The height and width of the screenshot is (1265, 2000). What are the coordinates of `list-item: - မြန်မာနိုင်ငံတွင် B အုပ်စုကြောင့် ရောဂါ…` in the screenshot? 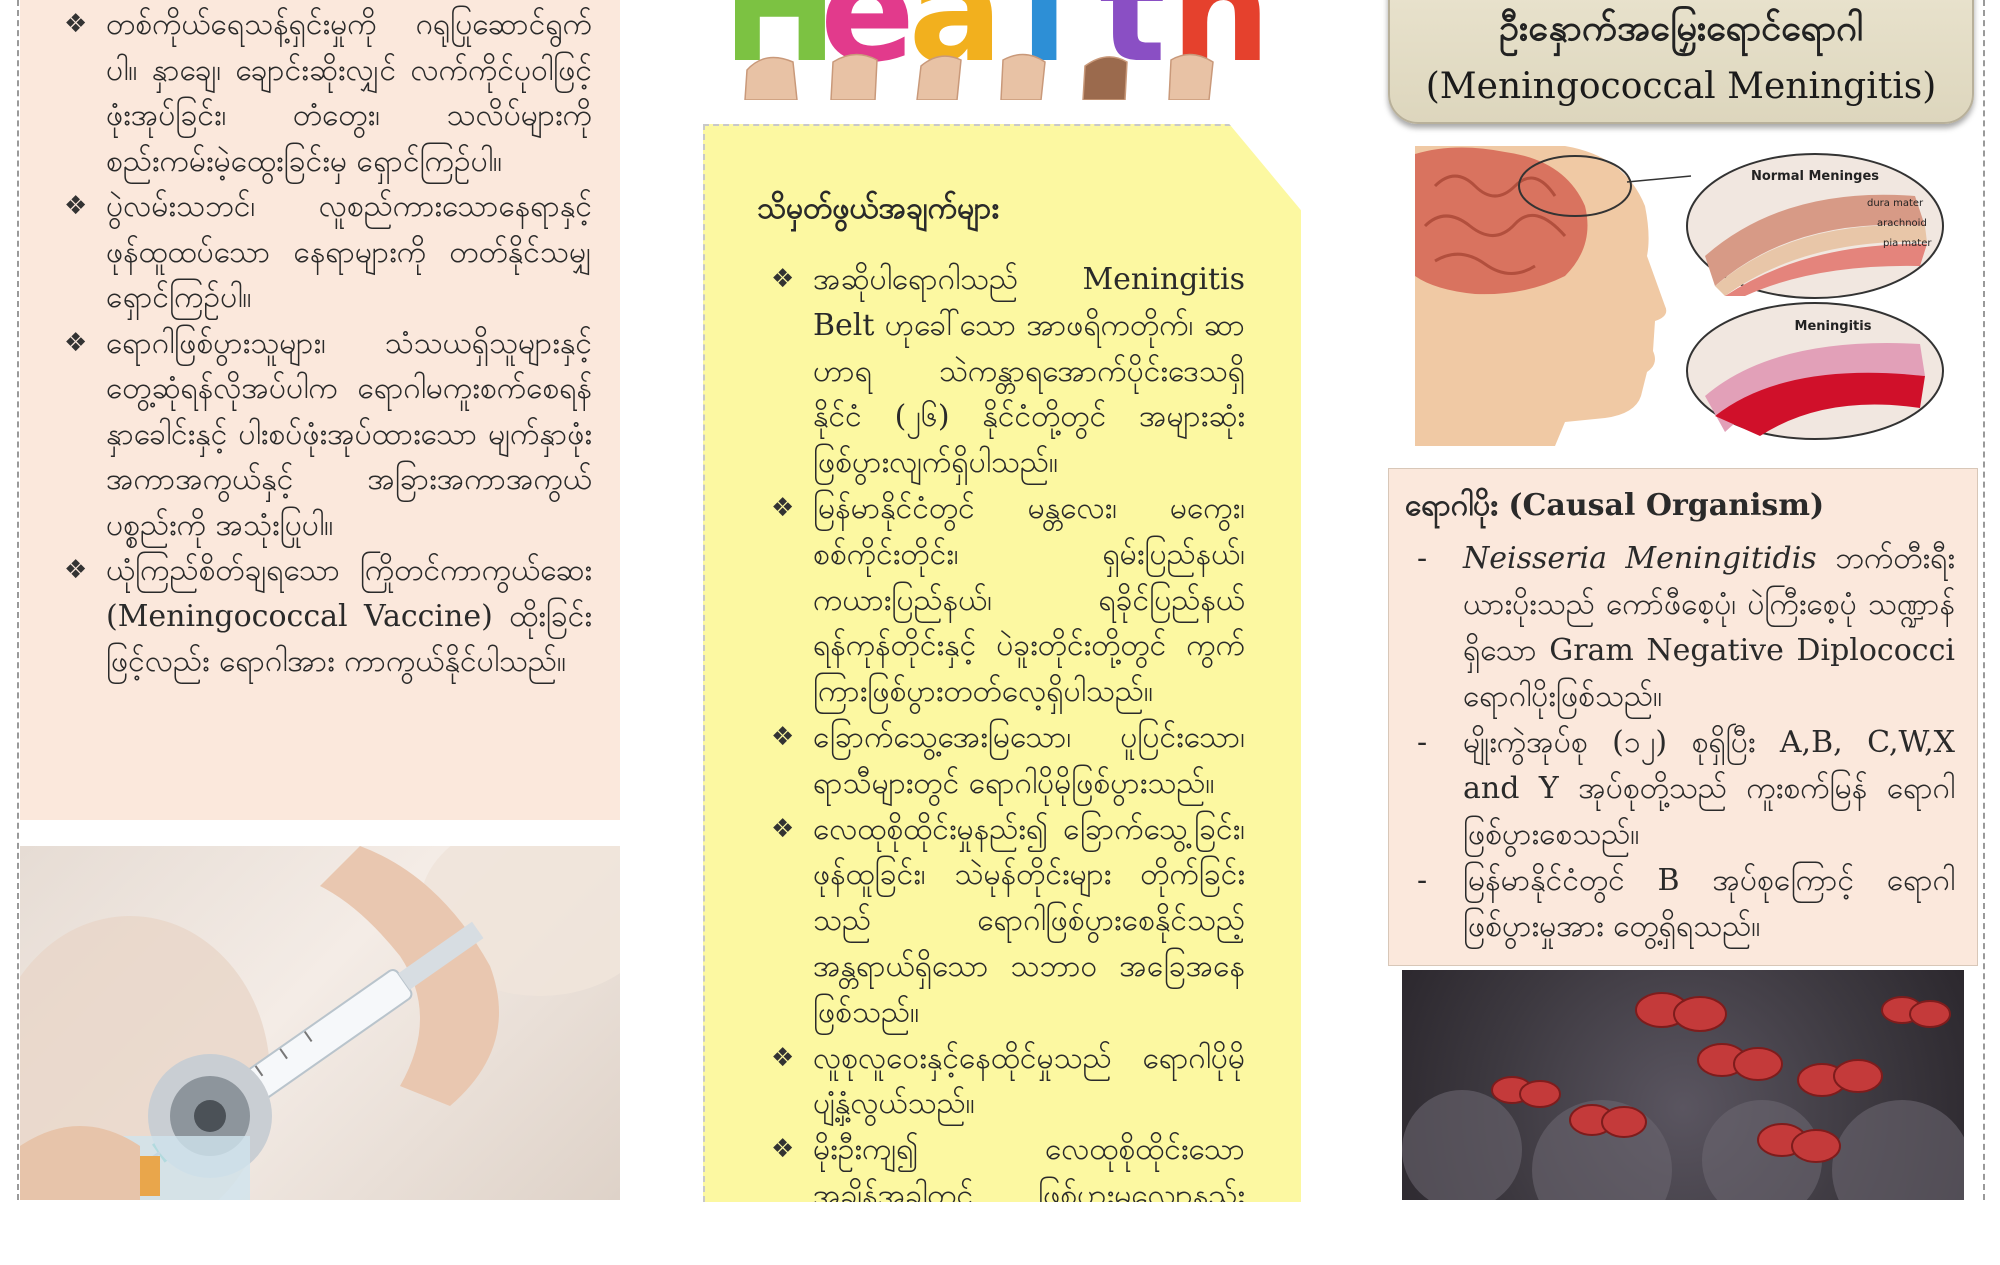 It's located at (1686, 903).